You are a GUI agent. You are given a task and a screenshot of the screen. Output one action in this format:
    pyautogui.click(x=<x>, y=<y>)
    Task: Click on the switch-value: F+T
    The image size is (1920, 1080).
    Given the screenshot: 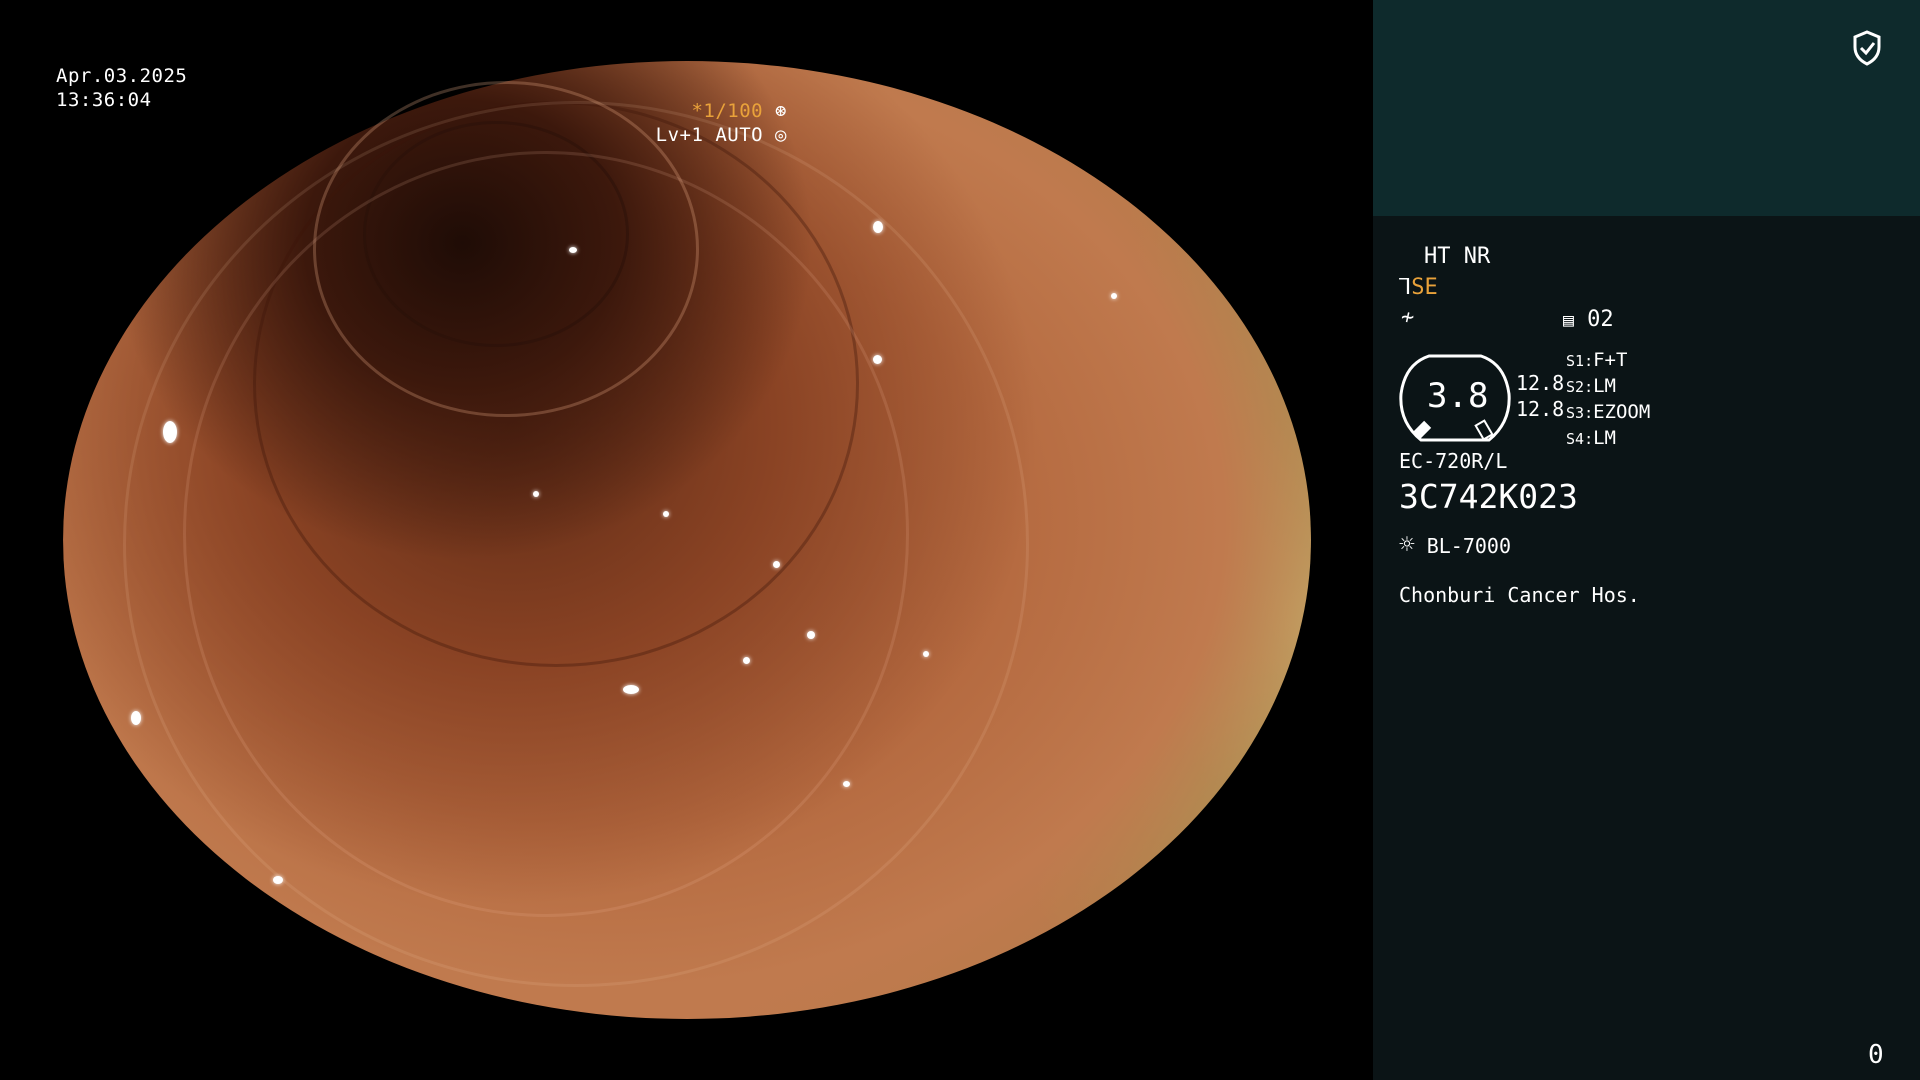 What is the action you would take?
    pyautogui.click(x=1610, y=360)
    